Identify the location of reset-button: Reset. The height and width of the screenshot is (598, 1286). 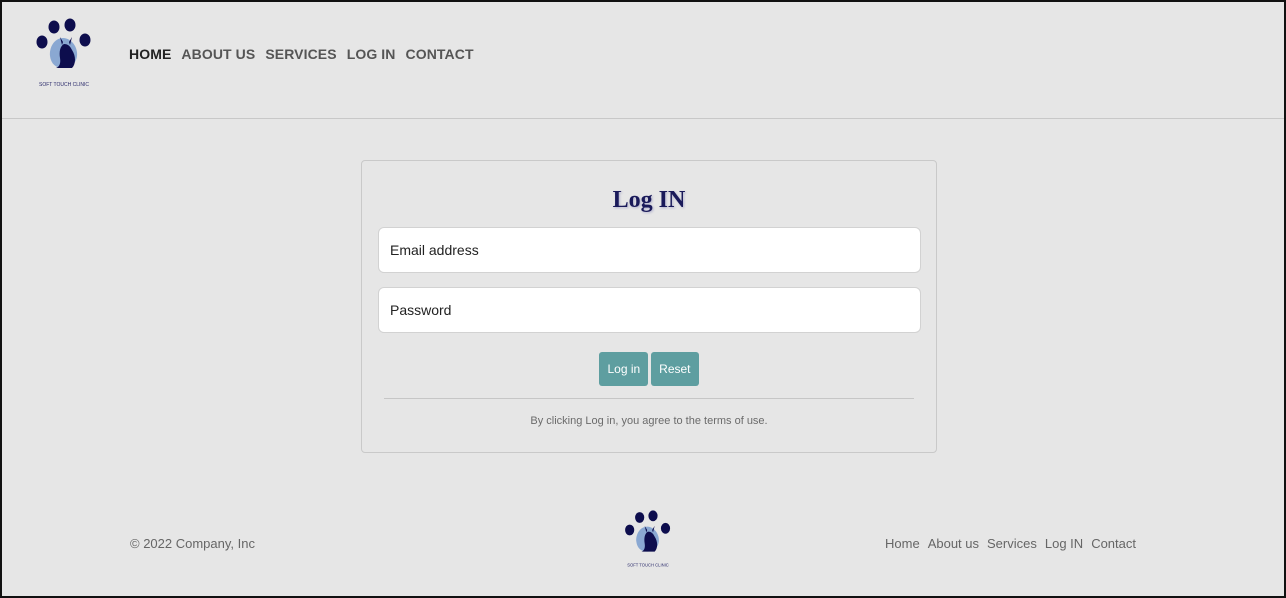
(675, 369).